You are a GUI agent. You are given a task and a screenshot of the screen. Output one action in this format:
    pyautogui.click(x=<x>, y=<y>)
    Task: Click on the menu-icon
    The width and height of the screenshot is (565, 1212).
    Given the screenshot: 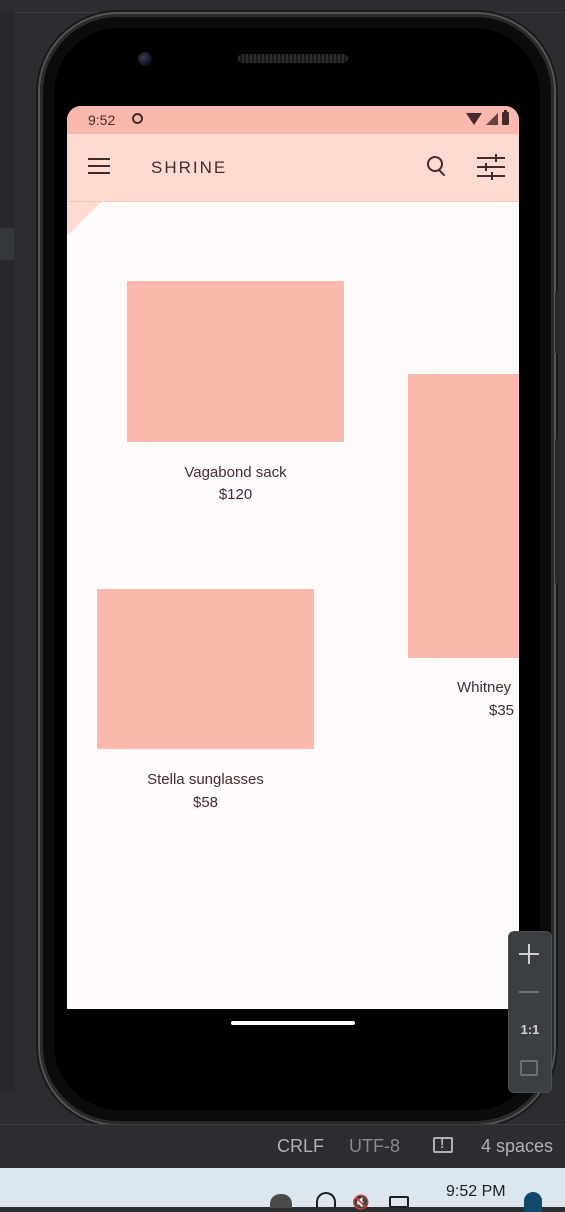 What is the action you would take?
    pyautogui.click(x=99, y=166)
    